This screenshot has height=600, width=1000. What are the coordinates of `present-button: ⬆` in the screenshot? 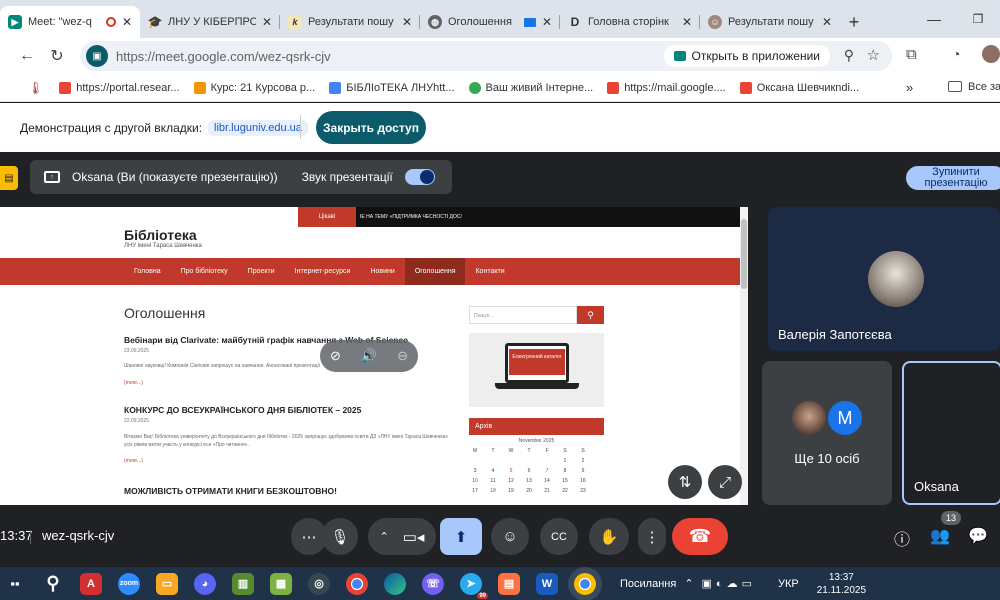 It's located at (461, 536).